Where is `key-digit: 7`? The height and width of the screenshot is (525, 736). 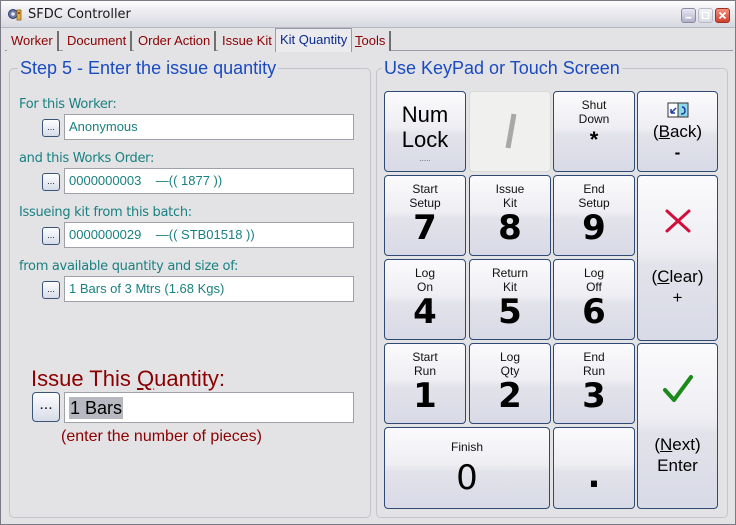
key-digit: 7 is located at coordinates (425, 228).